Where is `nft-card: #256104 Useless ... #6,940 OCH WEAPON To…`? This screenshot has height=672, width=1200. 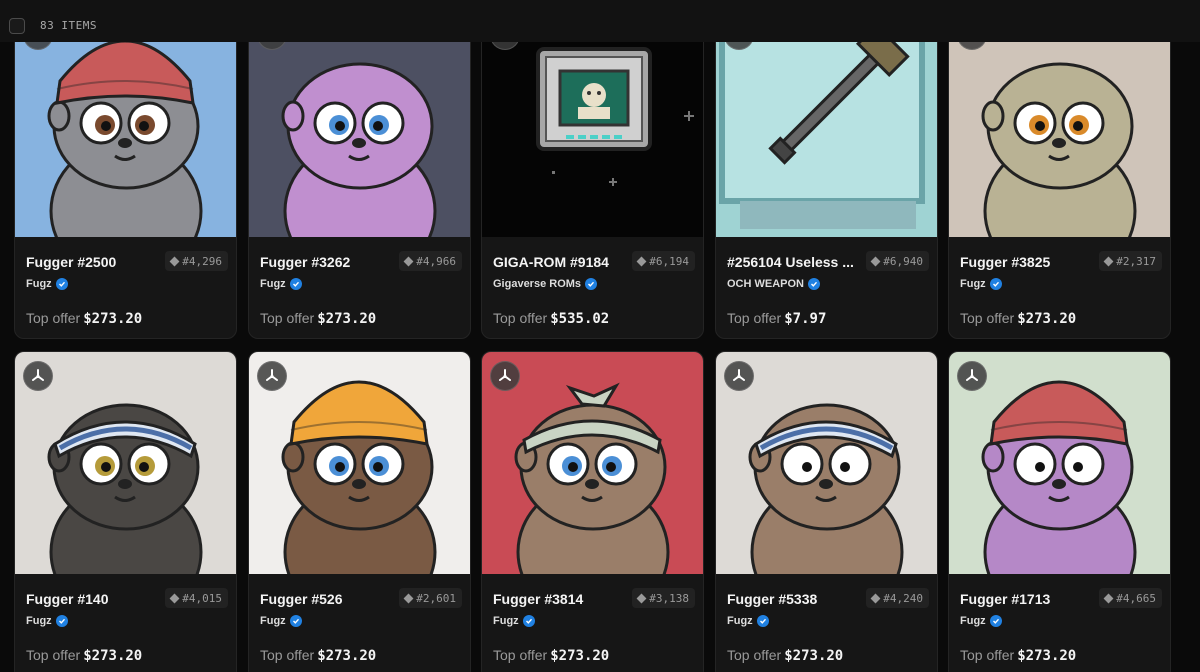
nft-card: #256104 Useless ... #6,940 OCH WEAPON To… is located at coordinates (826, 174).